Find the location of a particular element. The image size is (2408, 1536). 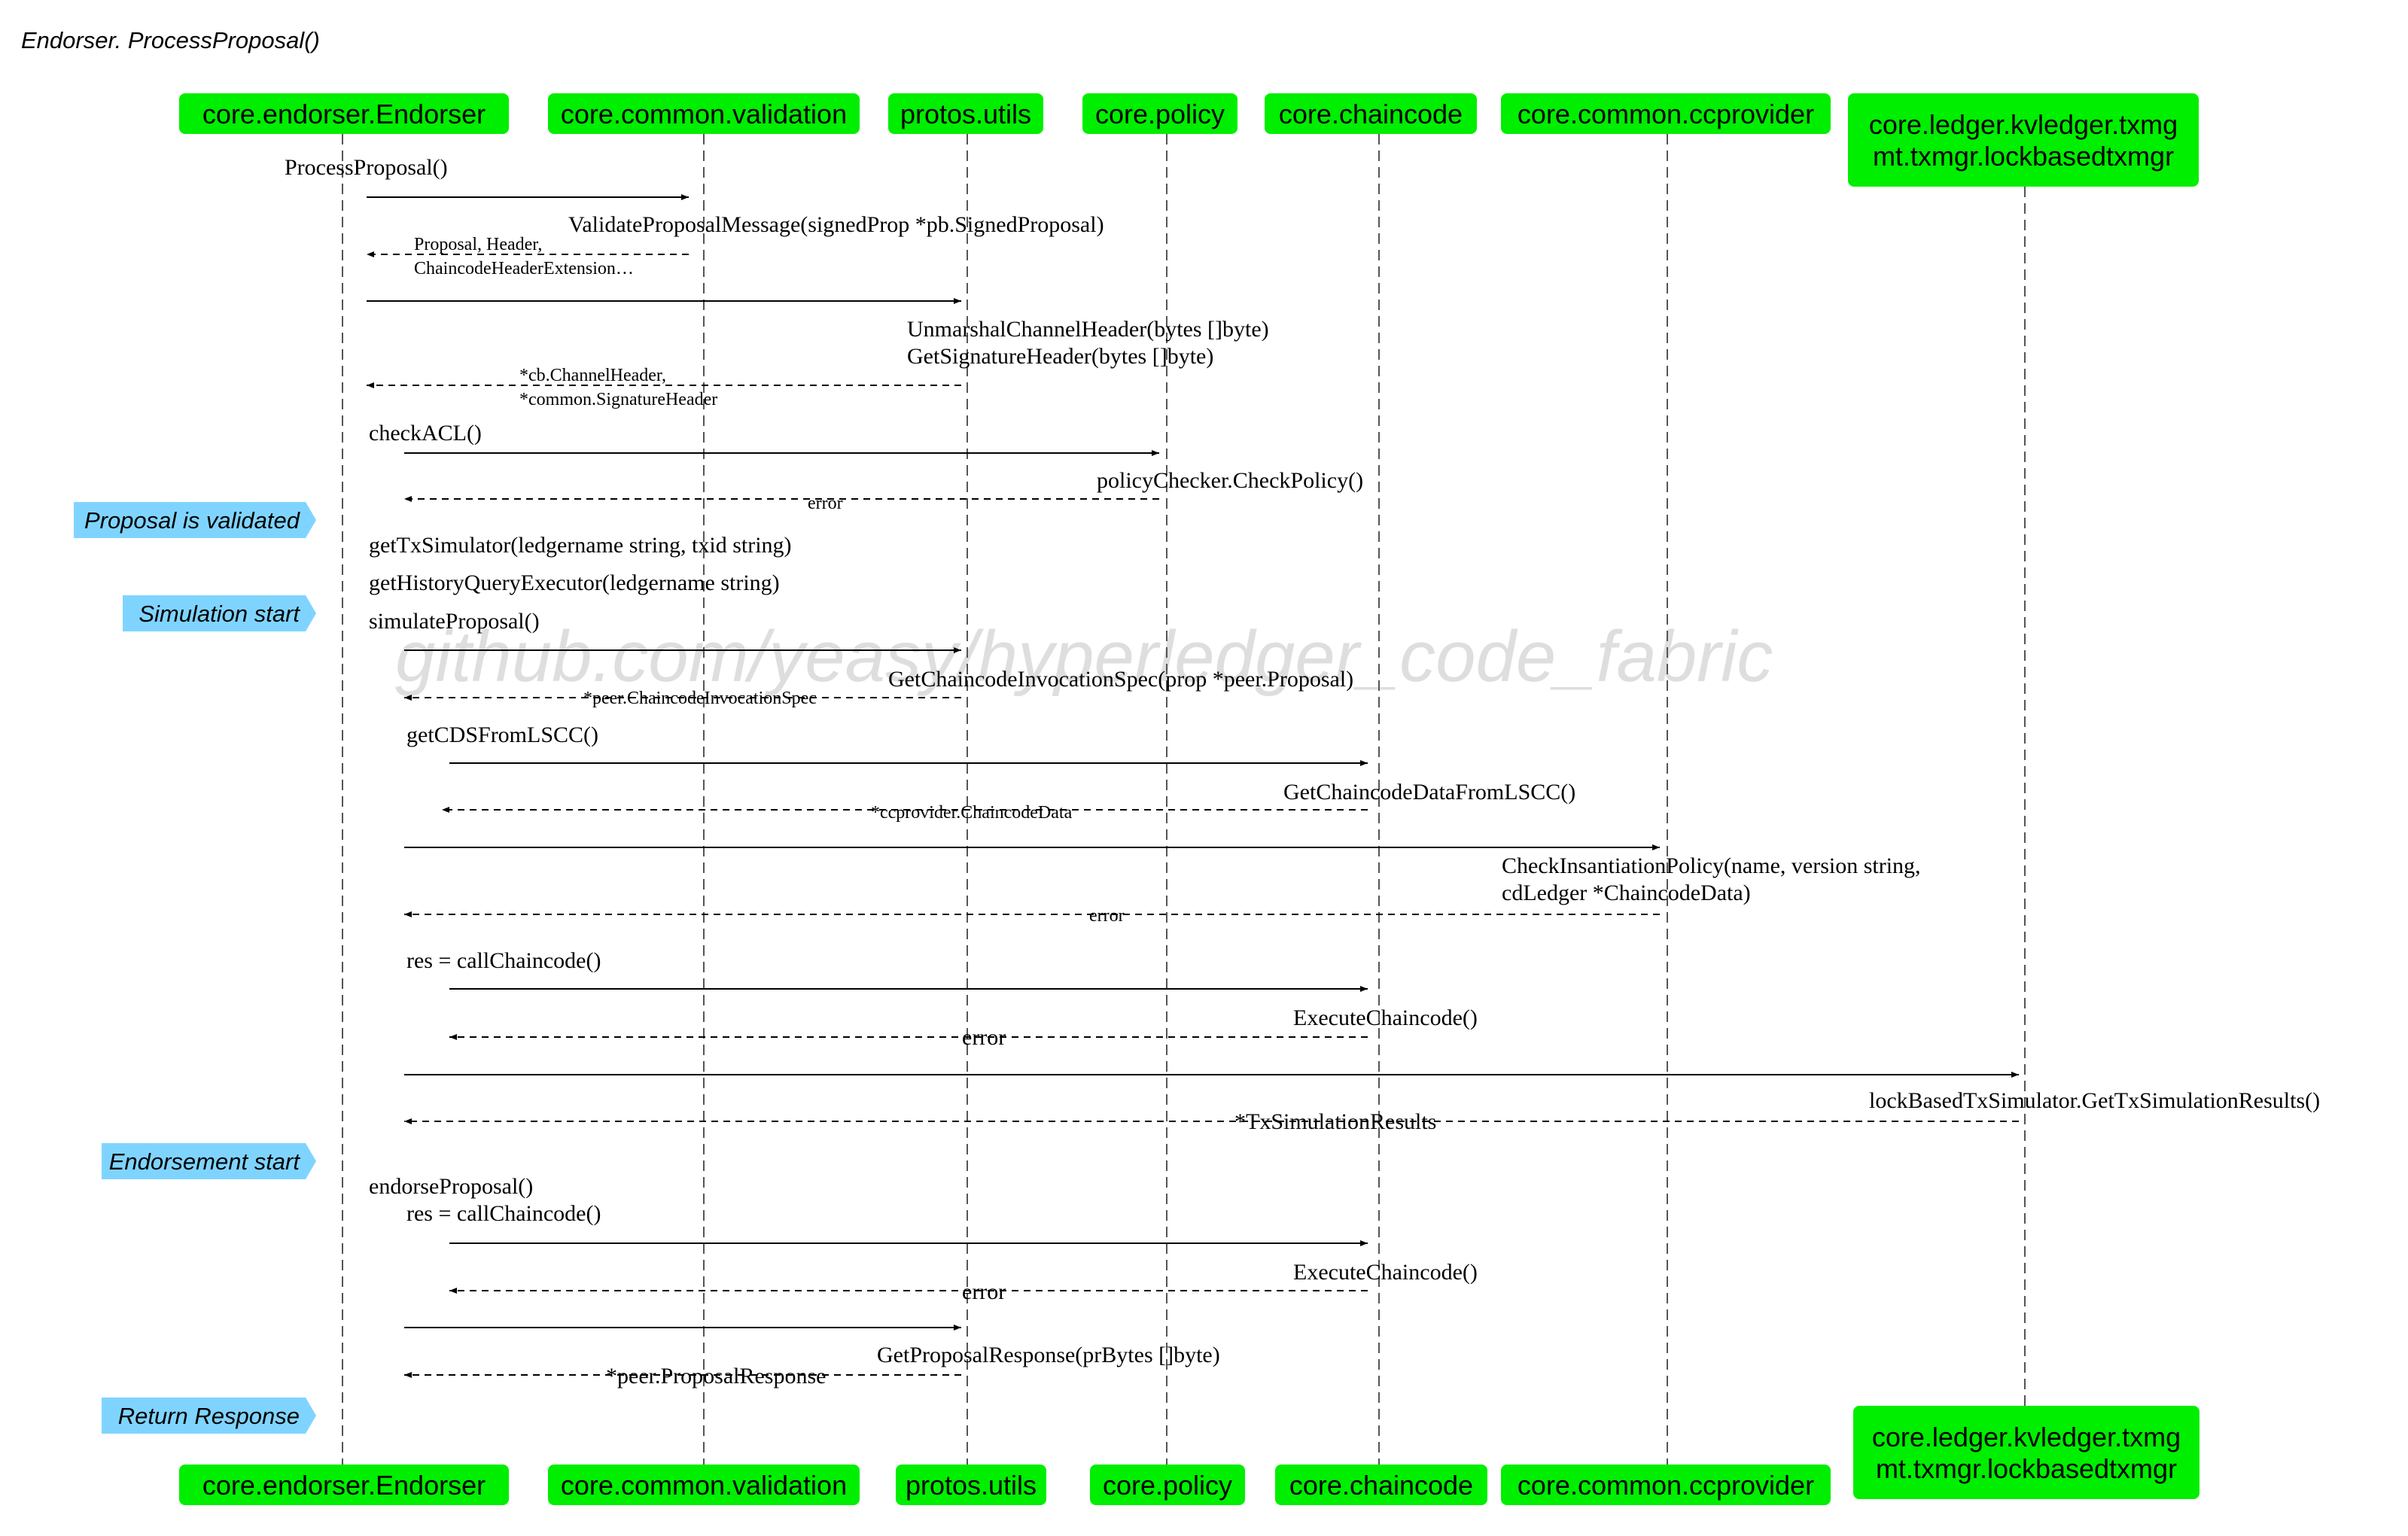

message-m28: GetProposalResponse(prBytes []byte) is located at coordinates (812, 1346).